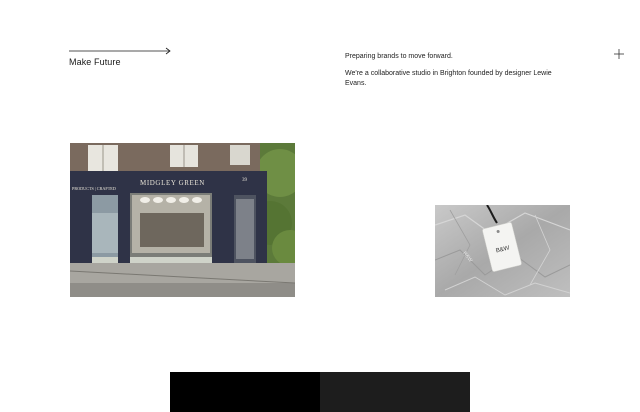 Image resolution: width=640 pixels, height=412 pixels. I want to click on home-link: Make Future, so click(121, 58).